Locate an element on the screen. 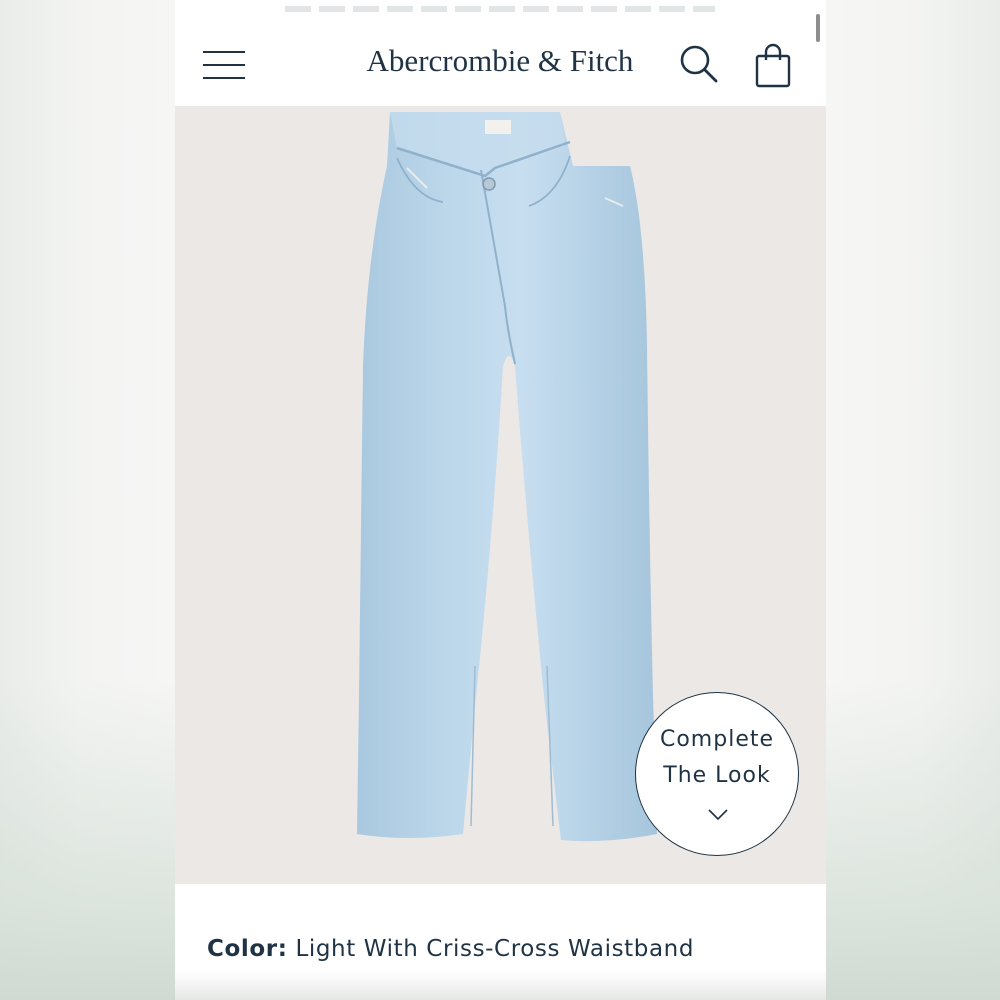 The width and height of the screenshot is (1000, 1000). search-icon is located at coordinates (699, 64).